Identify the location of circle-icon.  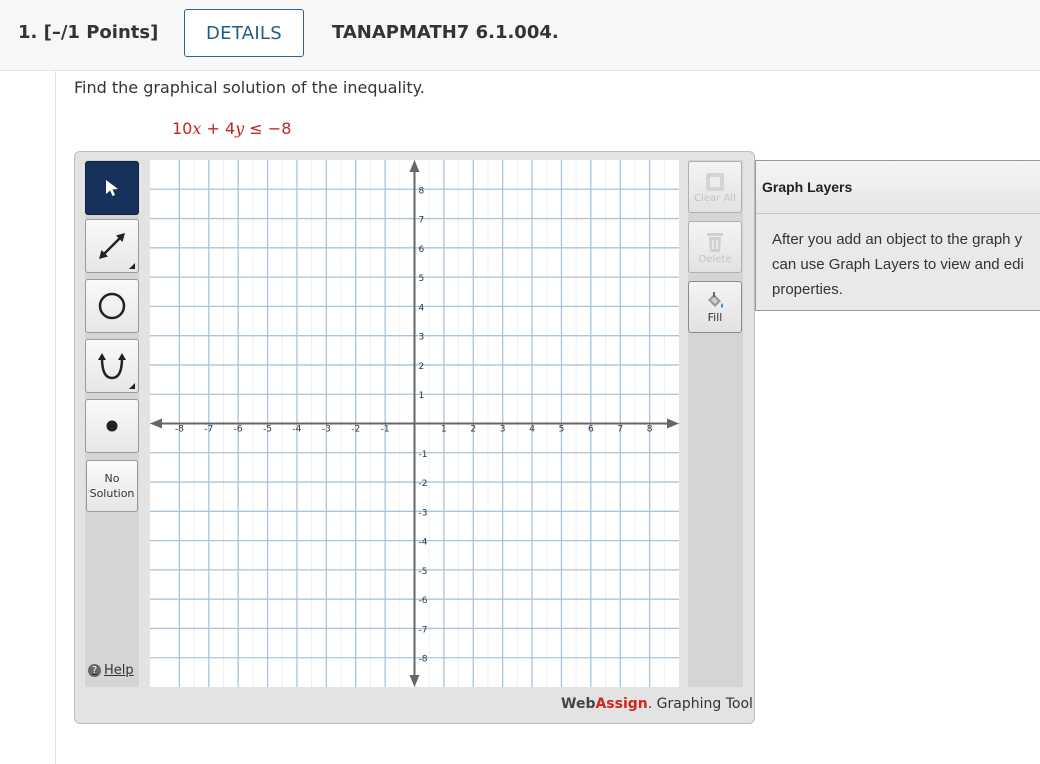
(112, 306).